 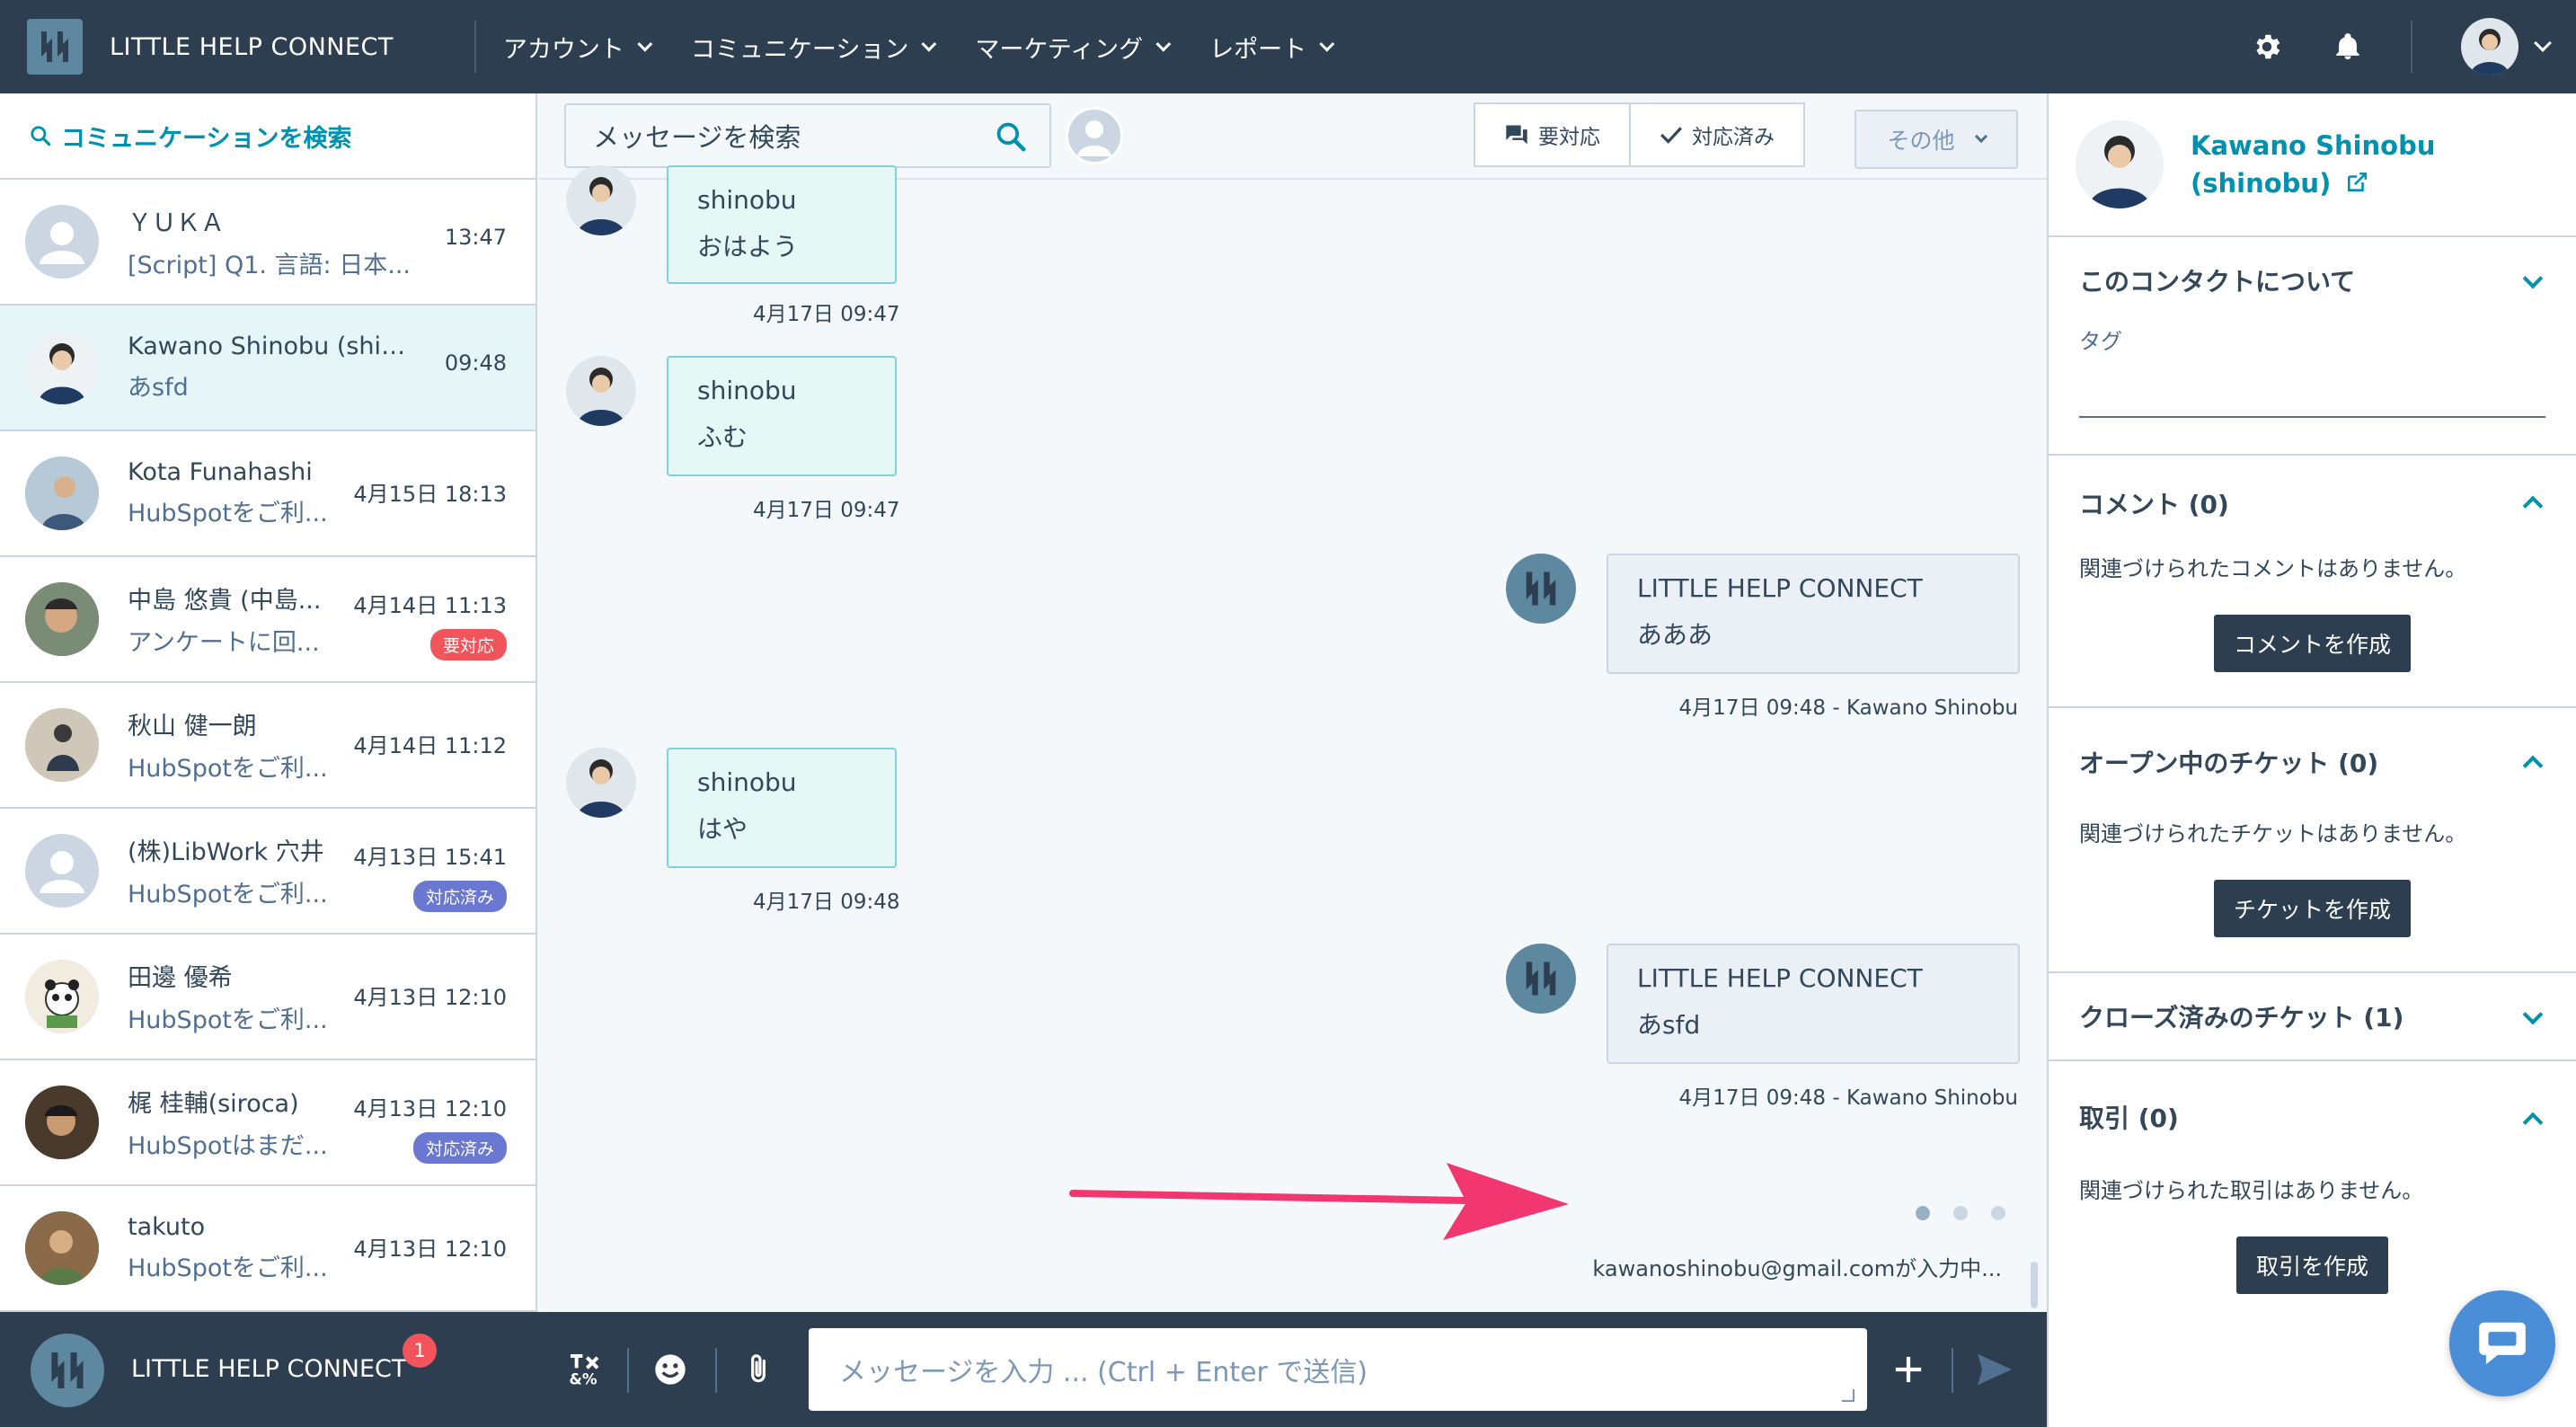 I want to click on status-badge: 対応済み, so click(x=459, y=1148).